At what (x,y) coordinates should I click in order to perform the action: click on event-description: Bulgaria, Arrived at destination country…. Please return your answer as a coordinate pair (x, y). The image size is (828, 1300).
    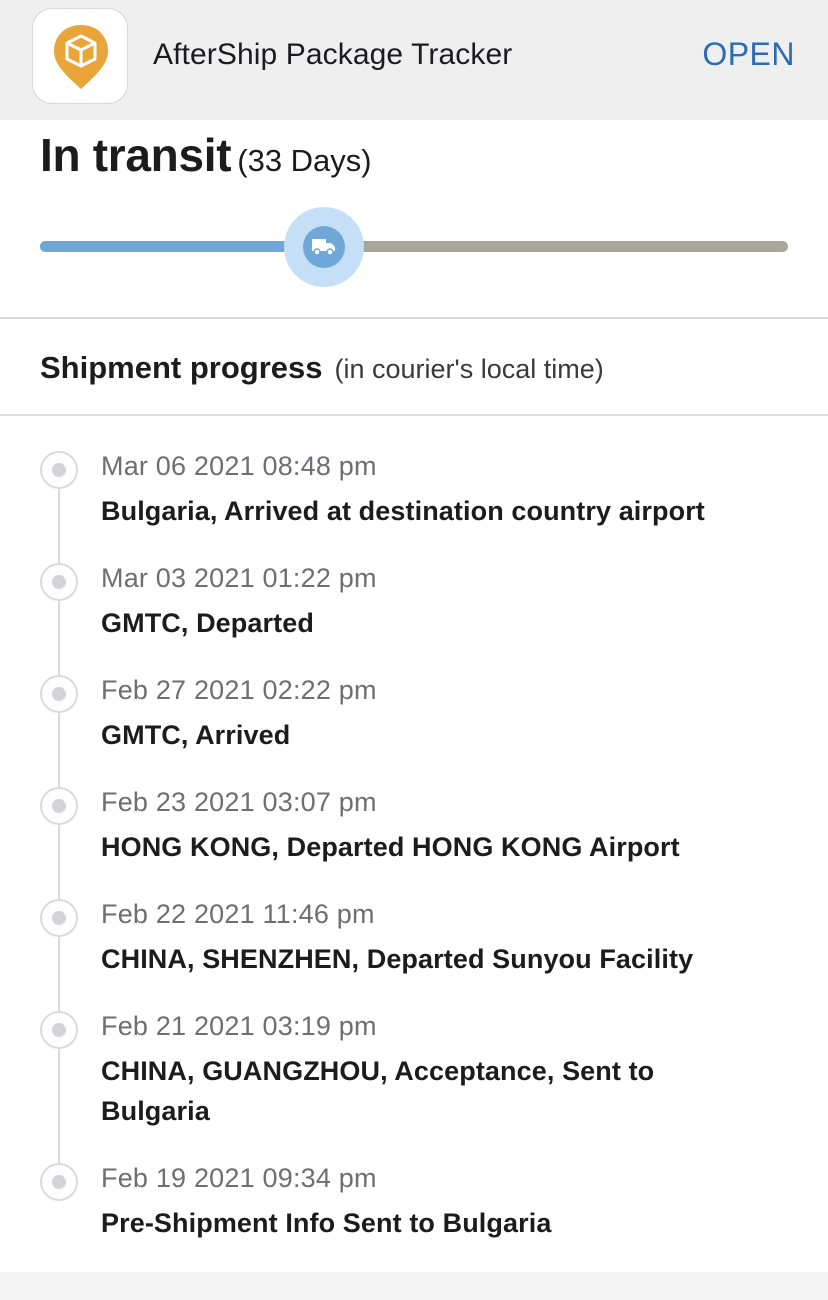
    Looking at the image, I should click on (403, 511).